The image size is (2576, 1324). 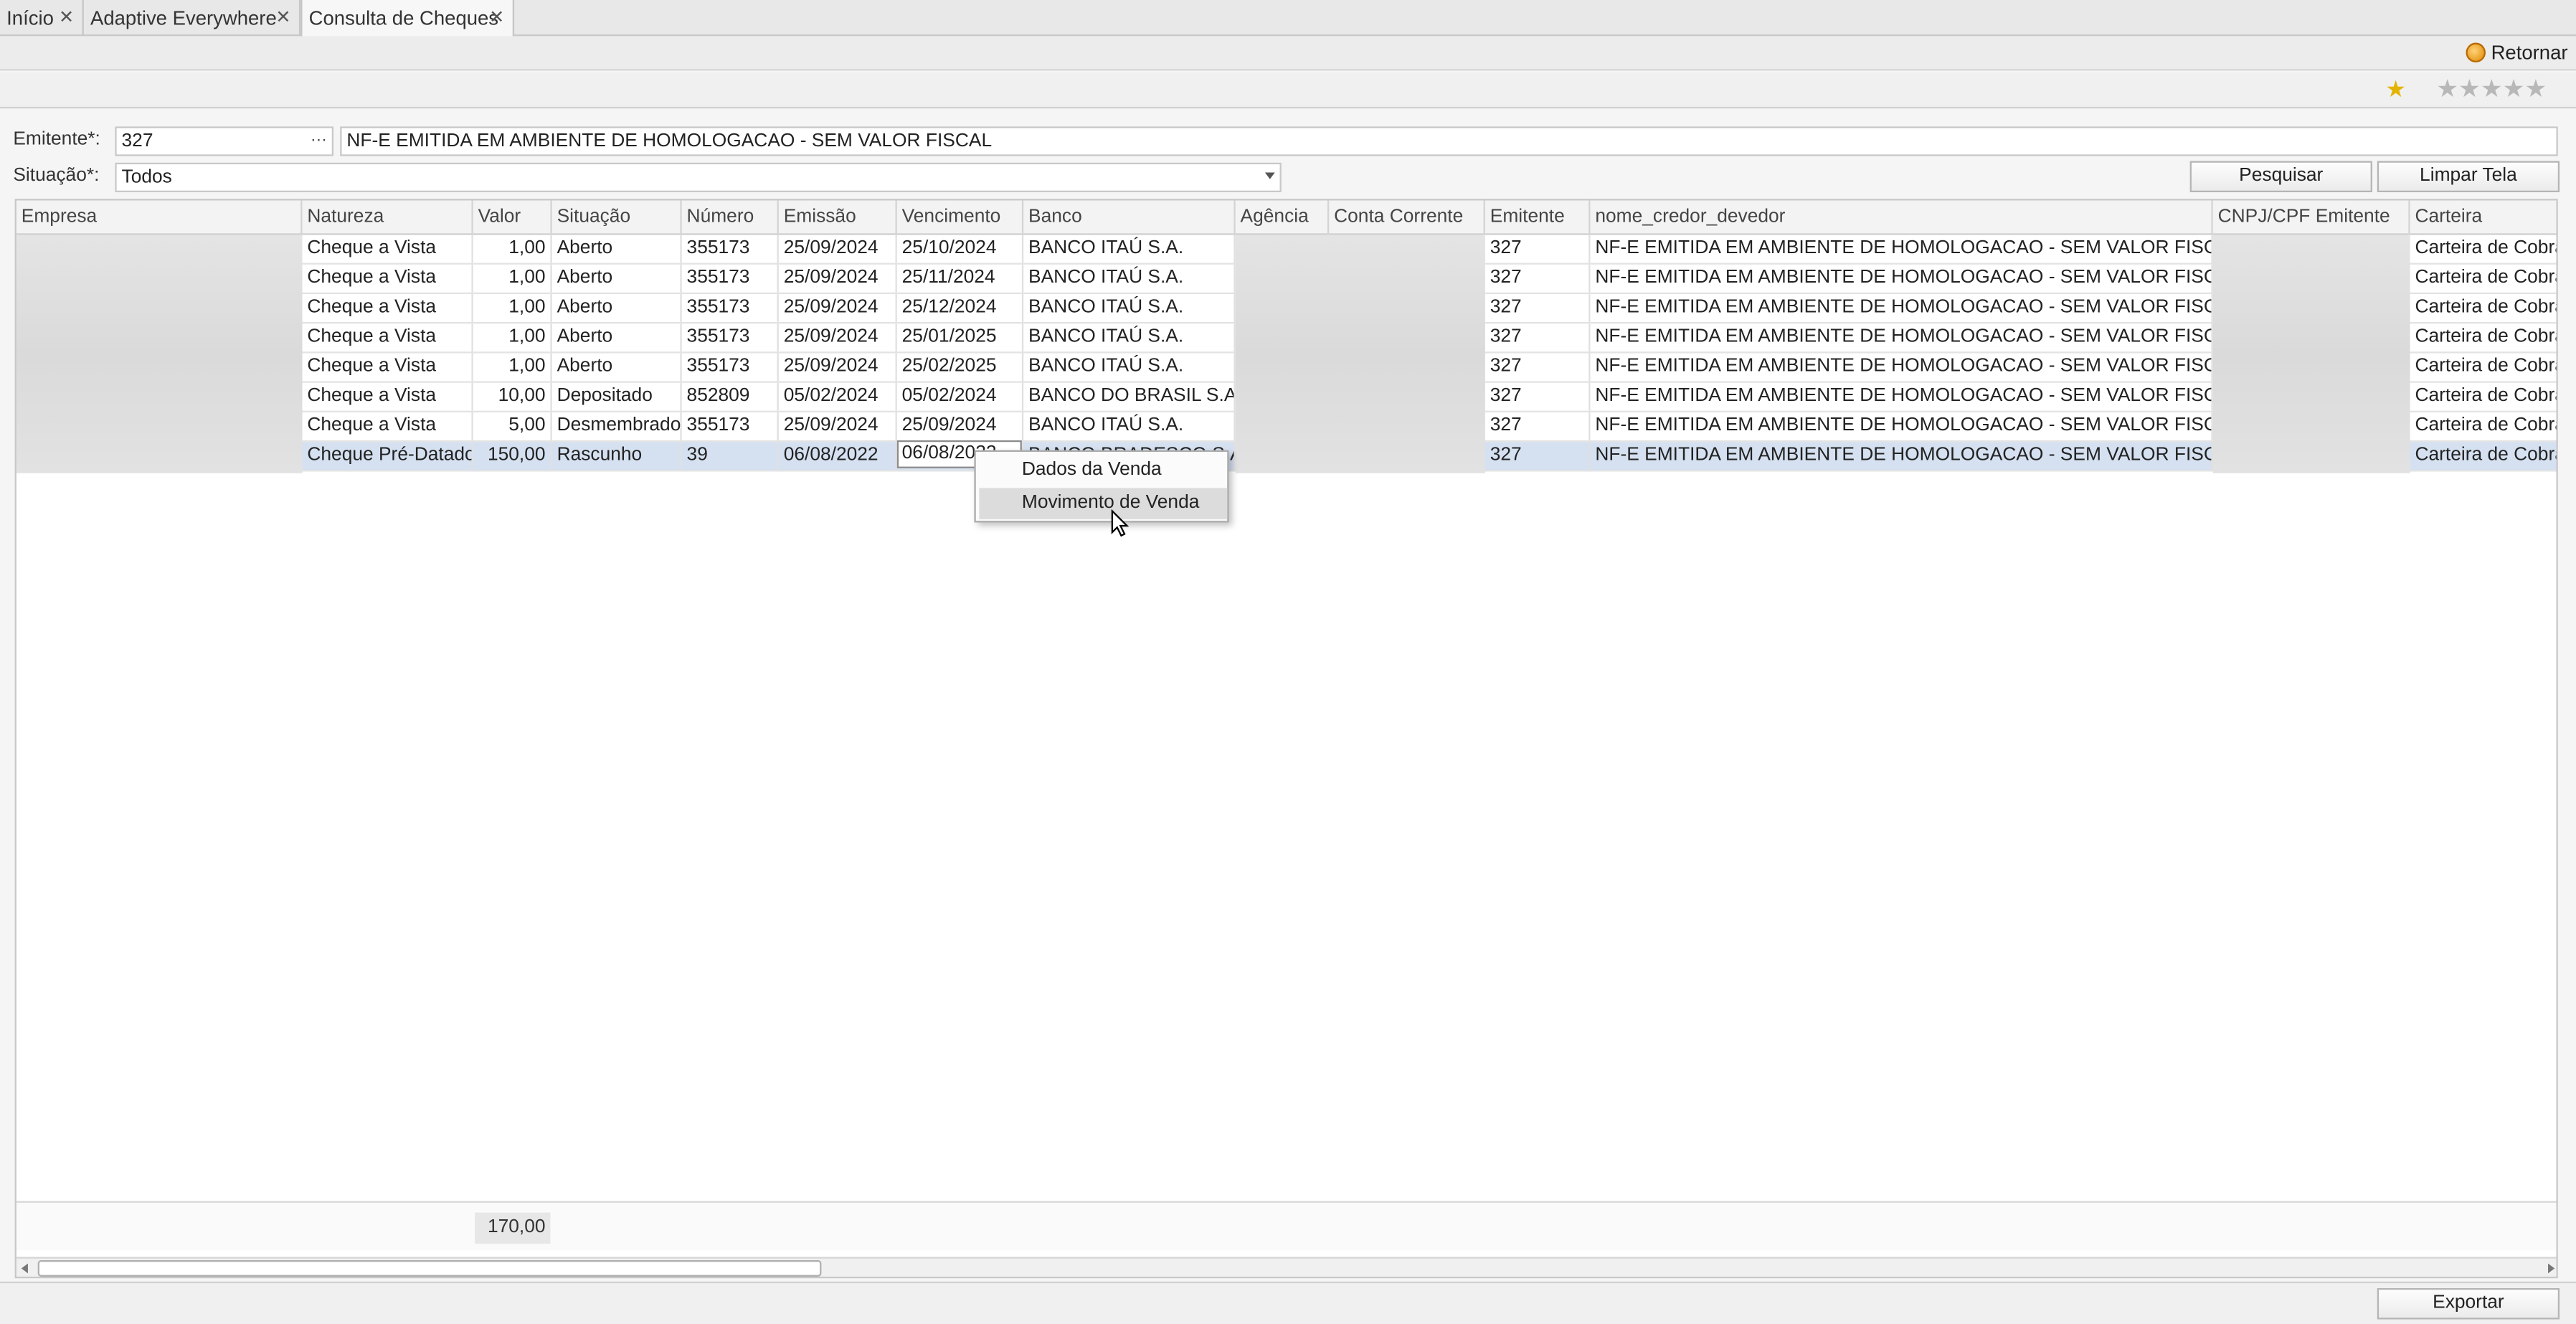 What do you see at coordinates (1538, 218) in the screenshot?
I see `col-emitente: Emitente` at bounding box center [1538, 218].